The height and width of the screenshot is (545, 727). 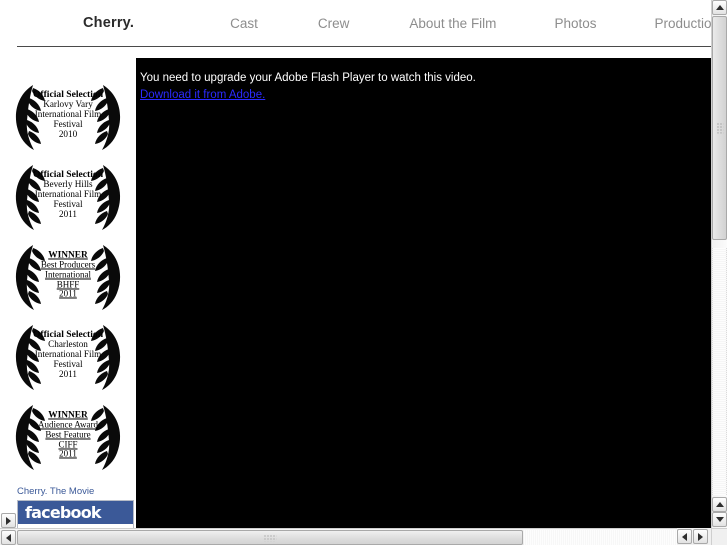 I want to click on scroll-down-button, so click(x=719, y=519).